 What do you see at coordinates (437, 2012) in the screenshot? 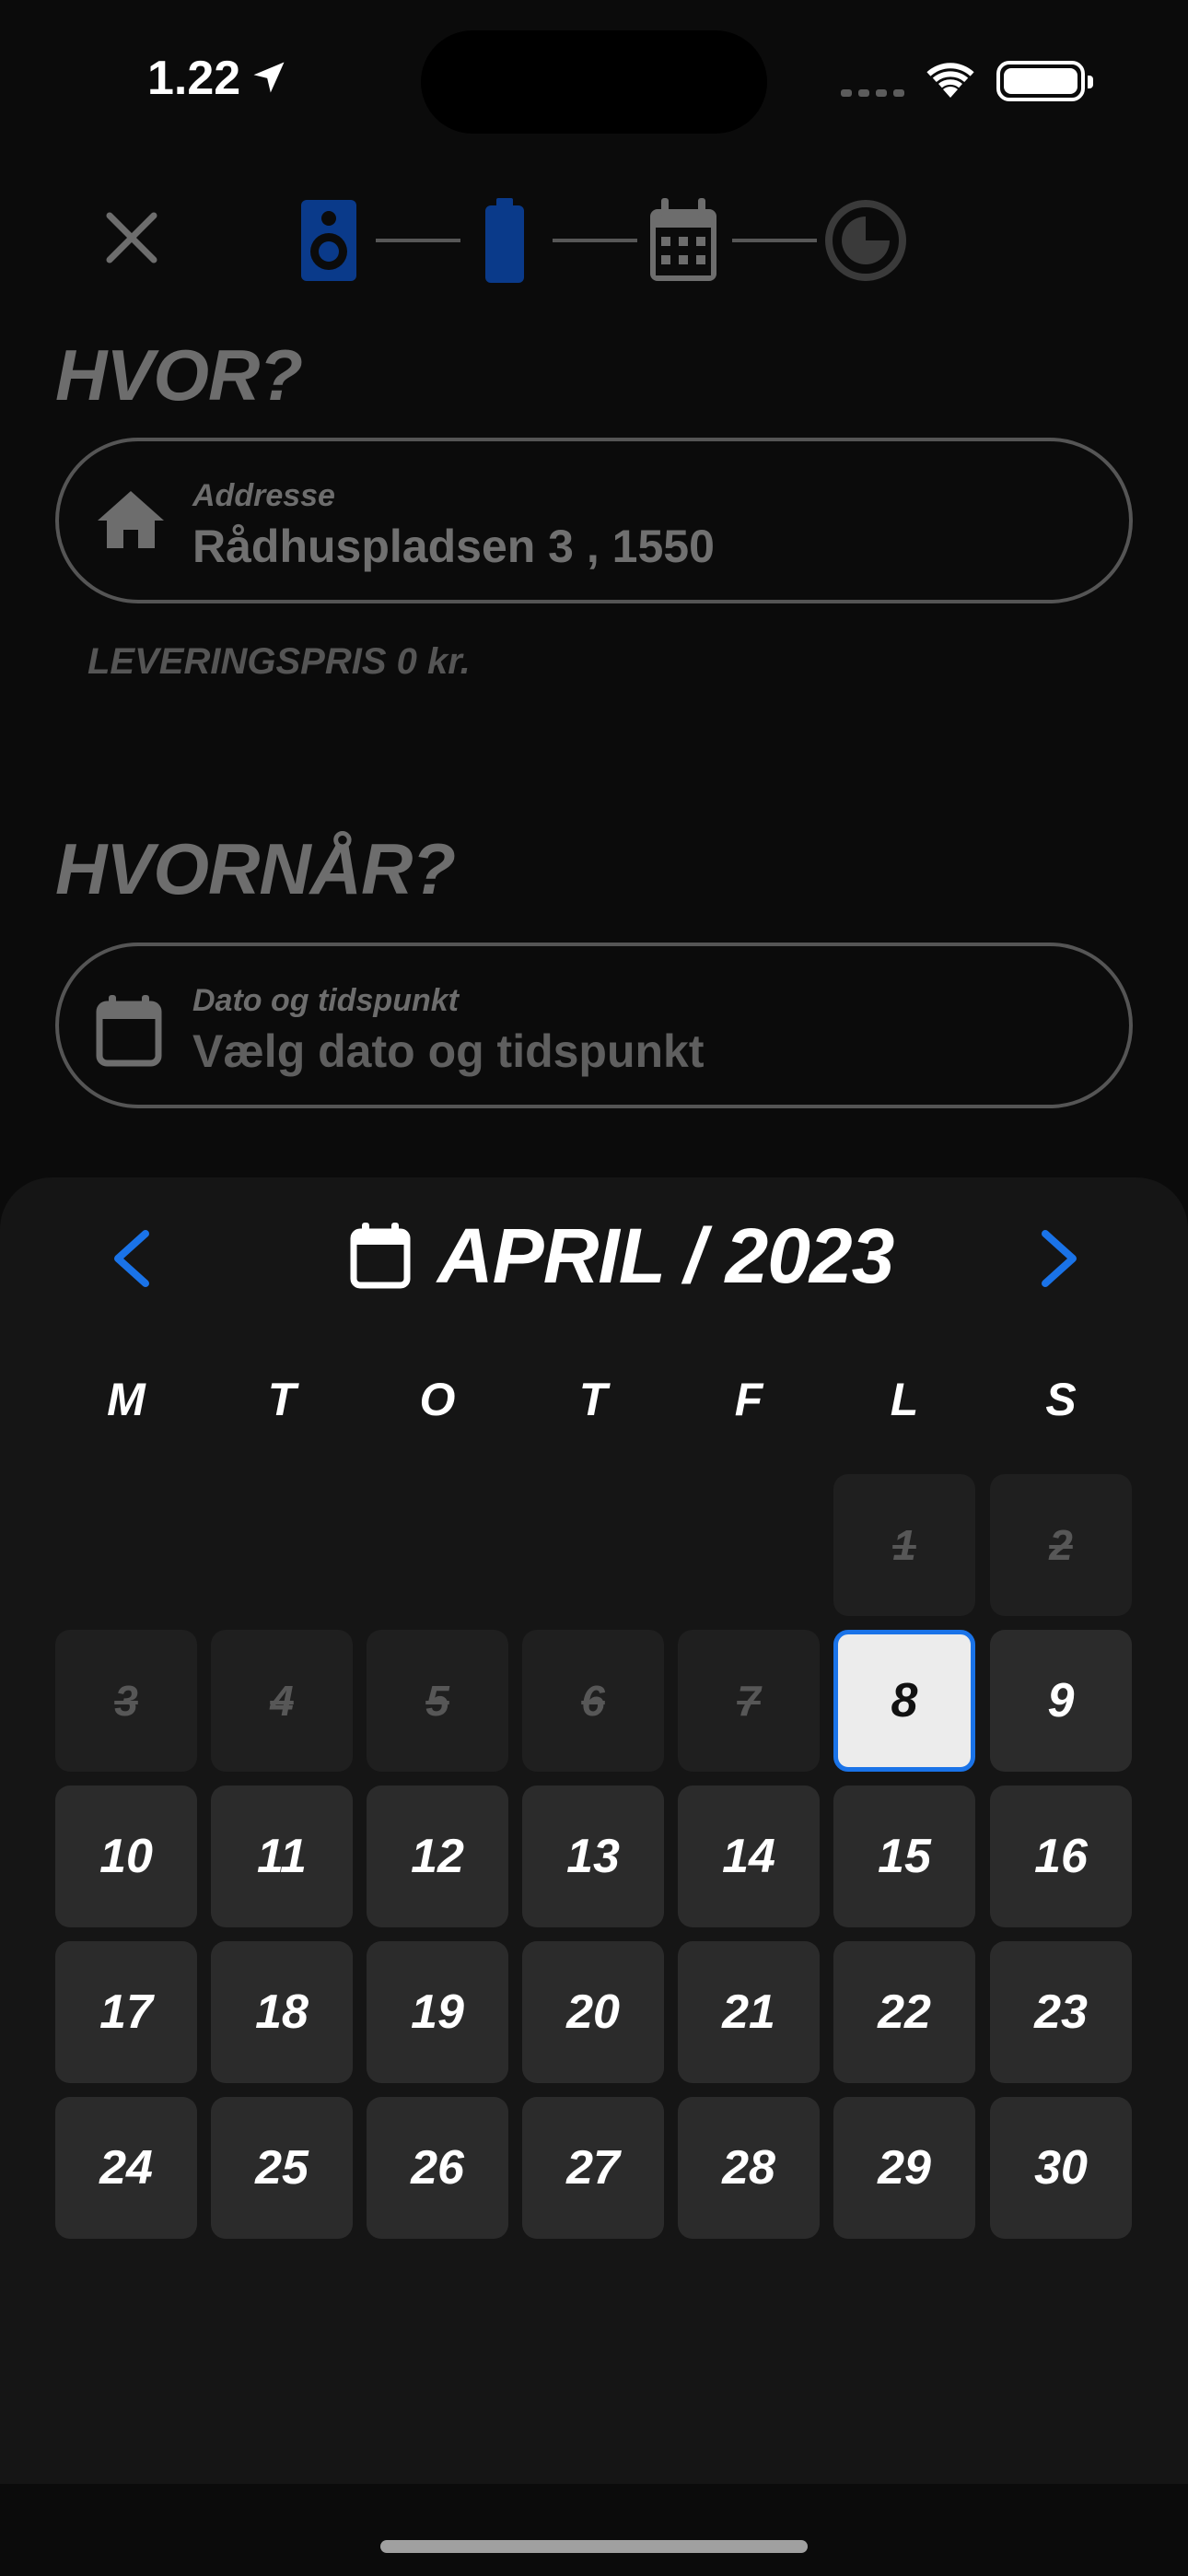
I see `calendar-day: 19` at bounding box center [437, 2012].